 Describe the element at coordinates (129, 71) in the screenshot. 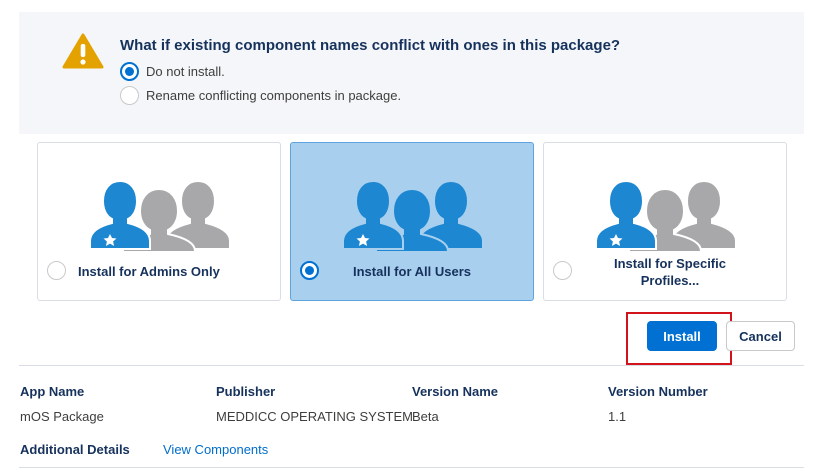

I see `radio-do-not-install` at that location.